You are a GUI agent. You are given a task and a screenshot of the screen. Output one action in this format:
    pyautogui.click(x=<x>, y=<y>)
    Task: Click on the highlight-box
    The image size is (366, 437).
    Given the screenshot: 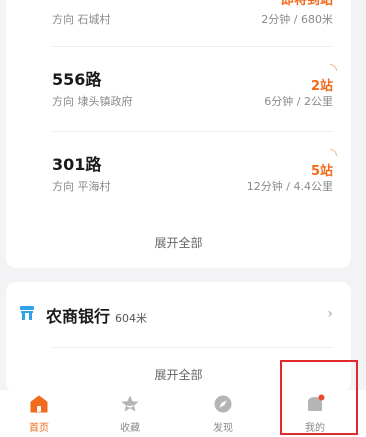 What is the action you would take?
    pyautogui.click(x=319, y=397)
    